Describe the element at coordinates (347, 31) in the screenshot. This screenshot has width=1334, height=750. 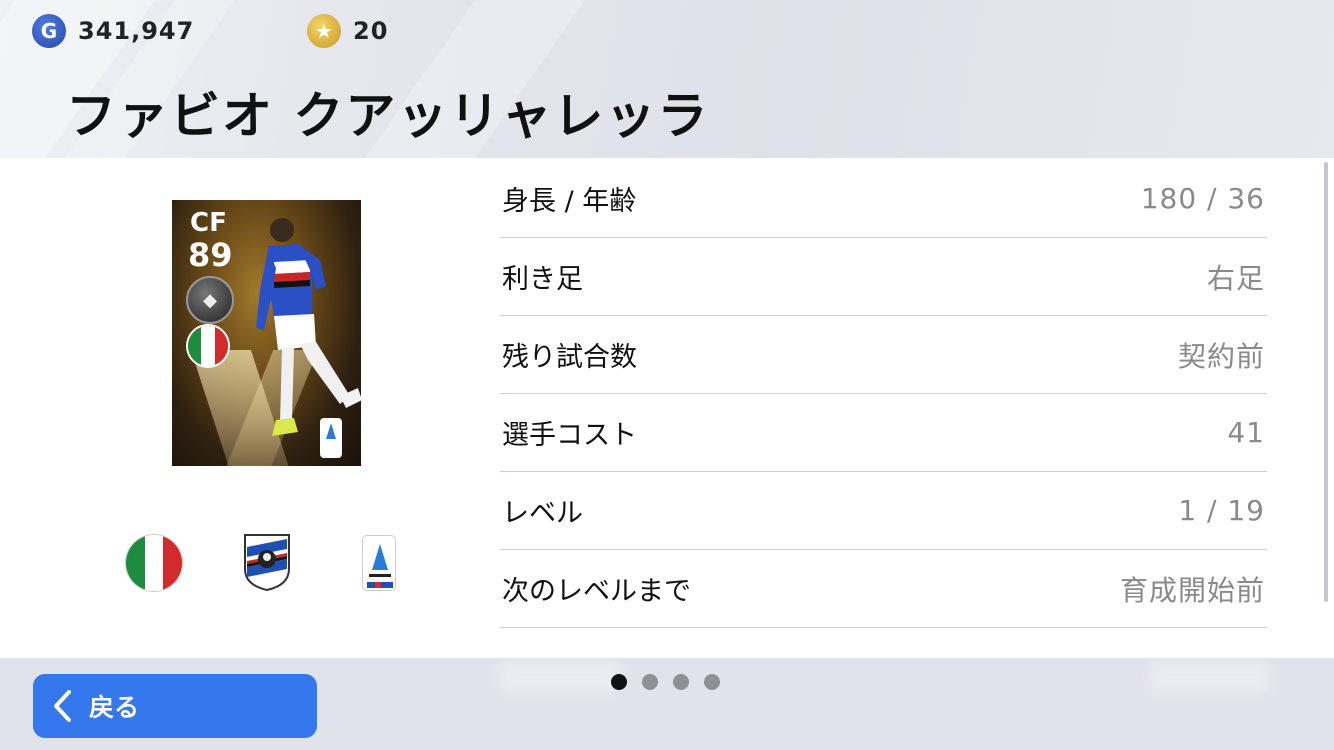
I see `coin-balance: ★ 20` at that location.